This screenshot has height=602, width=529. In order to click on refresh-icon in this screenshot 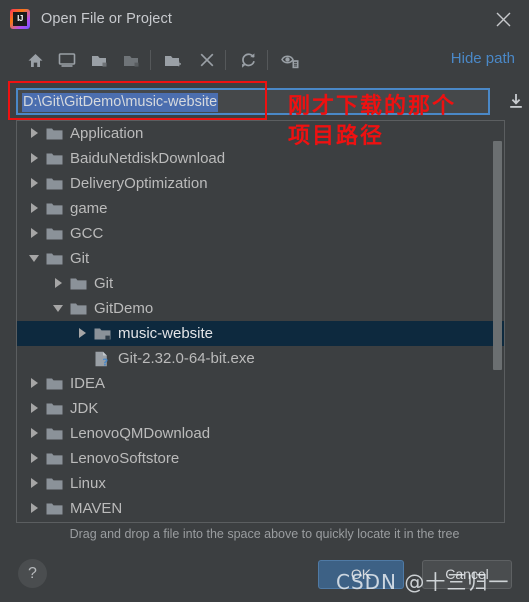, I will do `click(248, 60)`.